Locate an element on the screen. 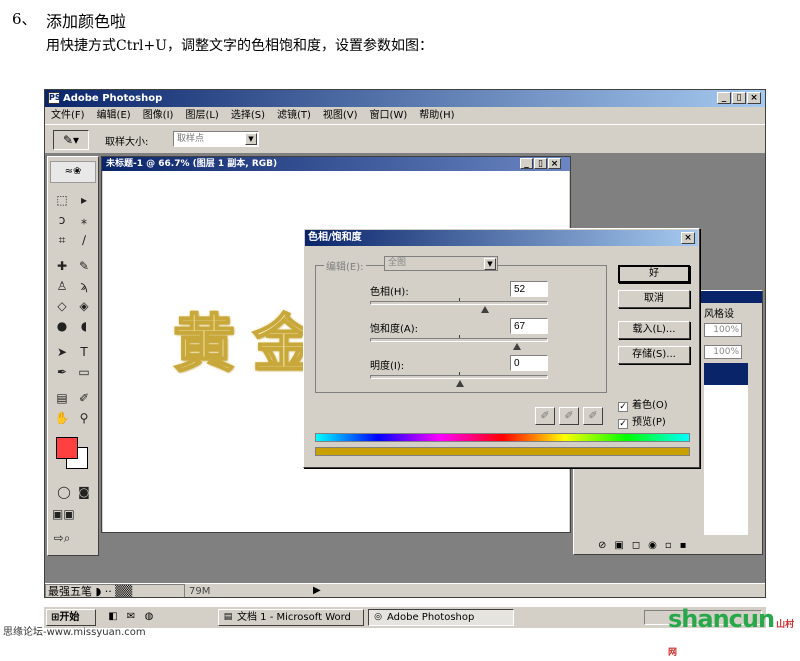 This screenshot has height=661, width=800. type-tool-icon: T is located at coordinates (84, 352).